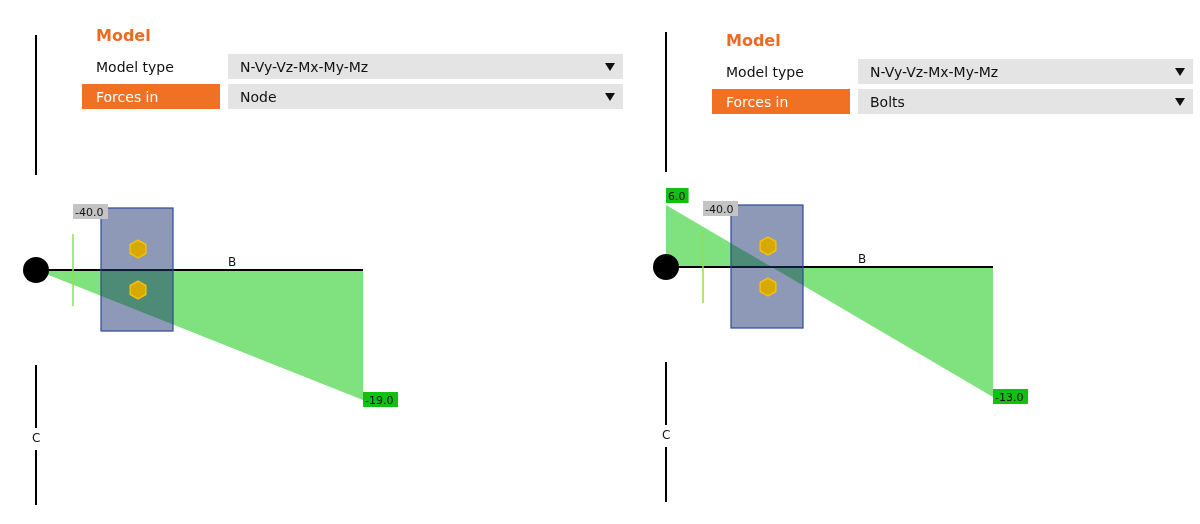  Describe the element at coordinates (1025, 101) in the screenshot. I see `dropdown: Bolts` at that location.